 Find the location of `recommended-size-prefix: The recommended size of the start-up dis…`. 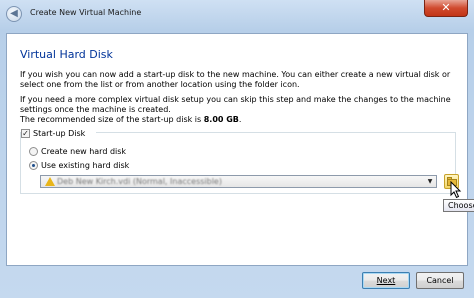

recommended-size-prefix: The recommended size of the start-up dis… is located at coordinates (112, 119).